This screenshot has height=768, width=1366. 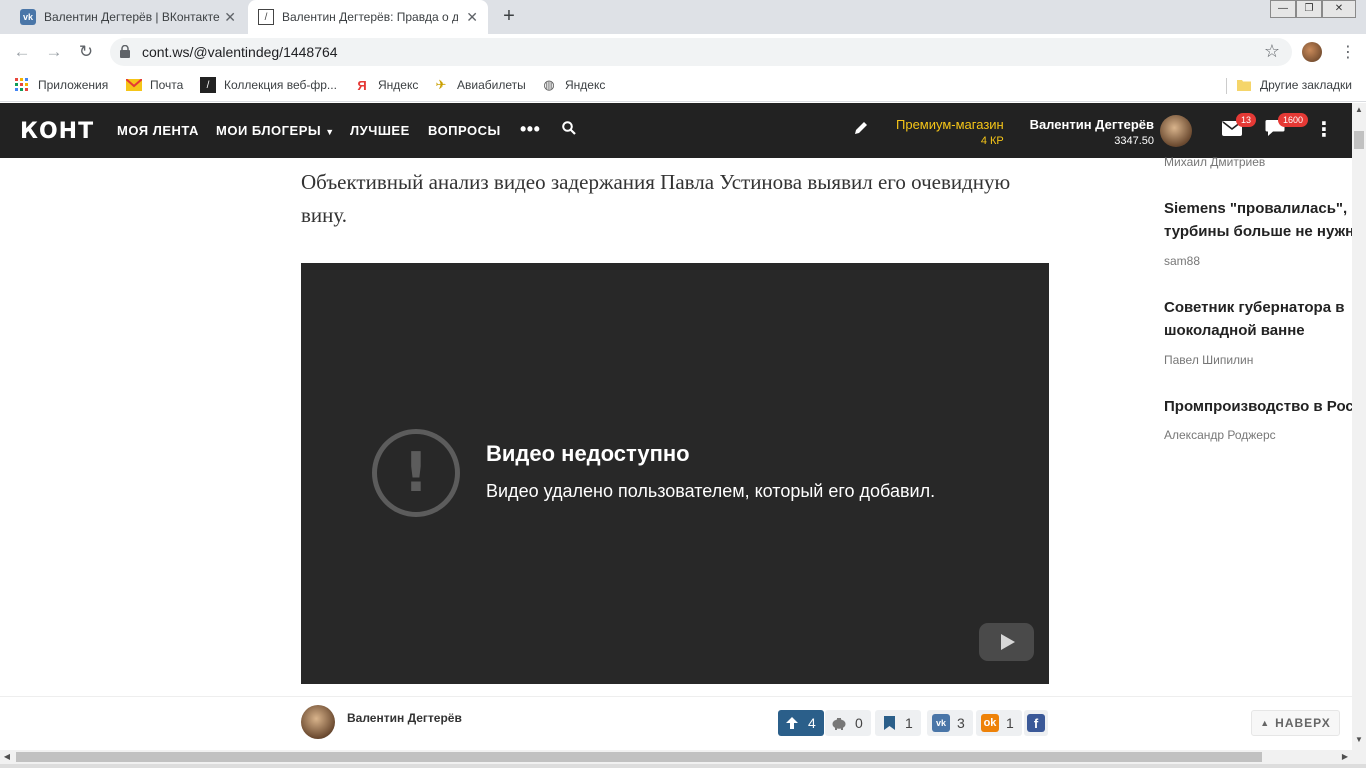 What do you see at coordinates (1272, 51) in the screenshot?
I see `star-icon: ☆` at bounding box center [1272, 51].